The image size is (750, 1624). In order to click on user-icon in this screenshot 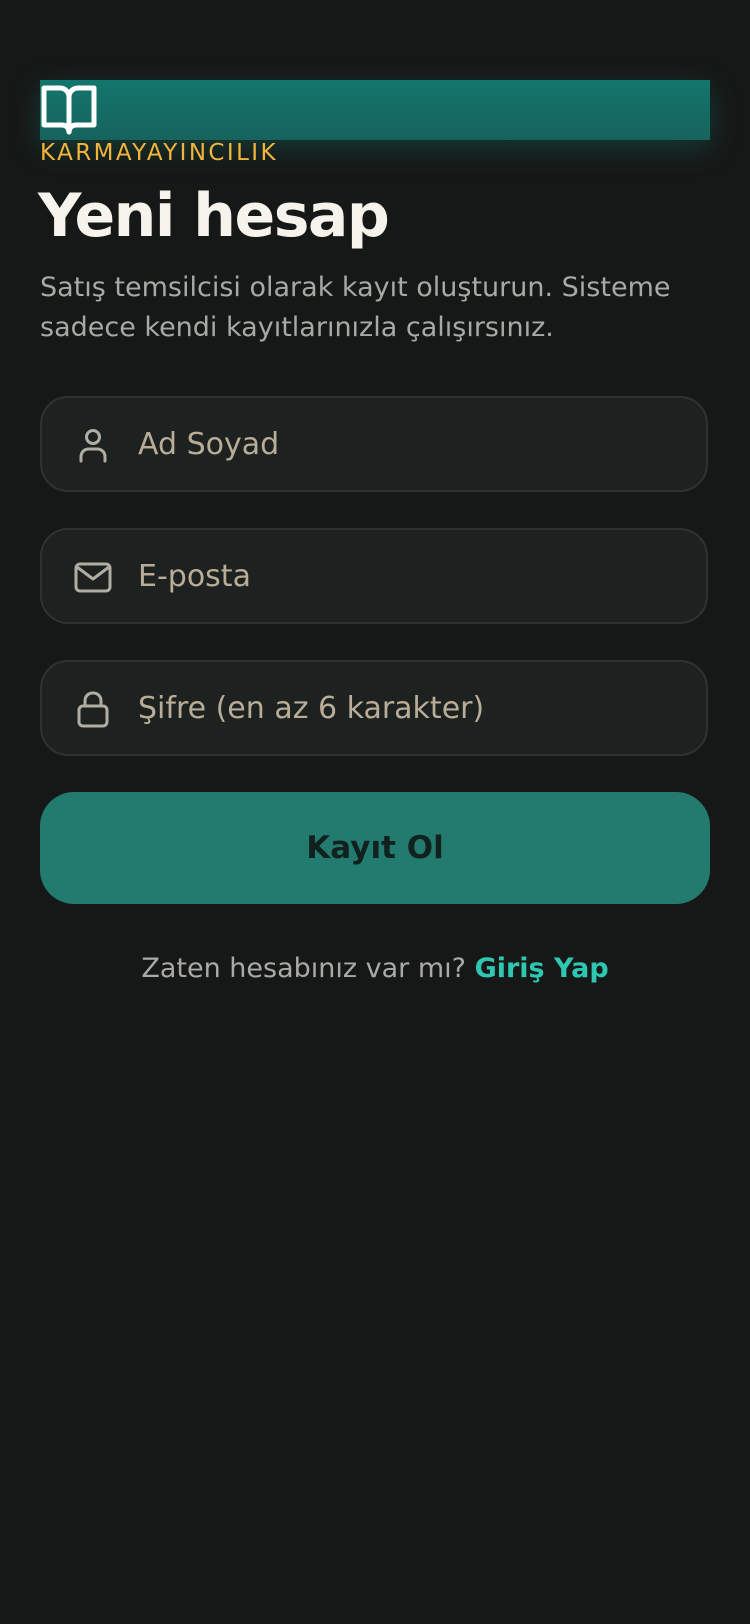, I will do `click(93, 446)`.